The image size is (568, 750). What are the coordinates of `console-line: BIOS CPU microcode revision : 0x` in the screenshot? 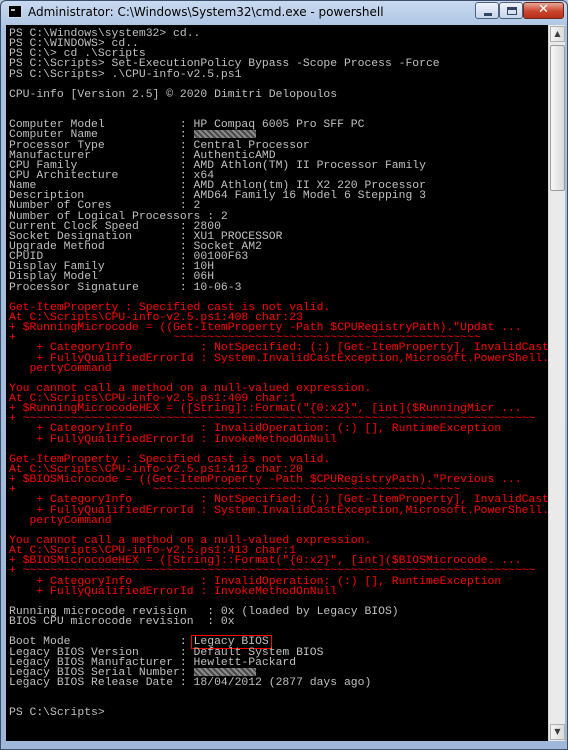 It's located at (278, 622).